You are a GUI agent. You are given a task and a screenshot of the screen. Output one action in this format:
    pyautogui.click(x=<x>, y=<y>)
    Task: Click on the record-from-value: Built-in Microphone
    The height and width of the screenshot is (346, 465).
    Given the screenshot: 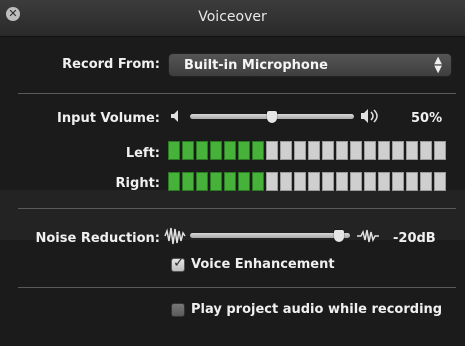 What is the action you would take?
    pyautogui.click(x=256, y=65)
    